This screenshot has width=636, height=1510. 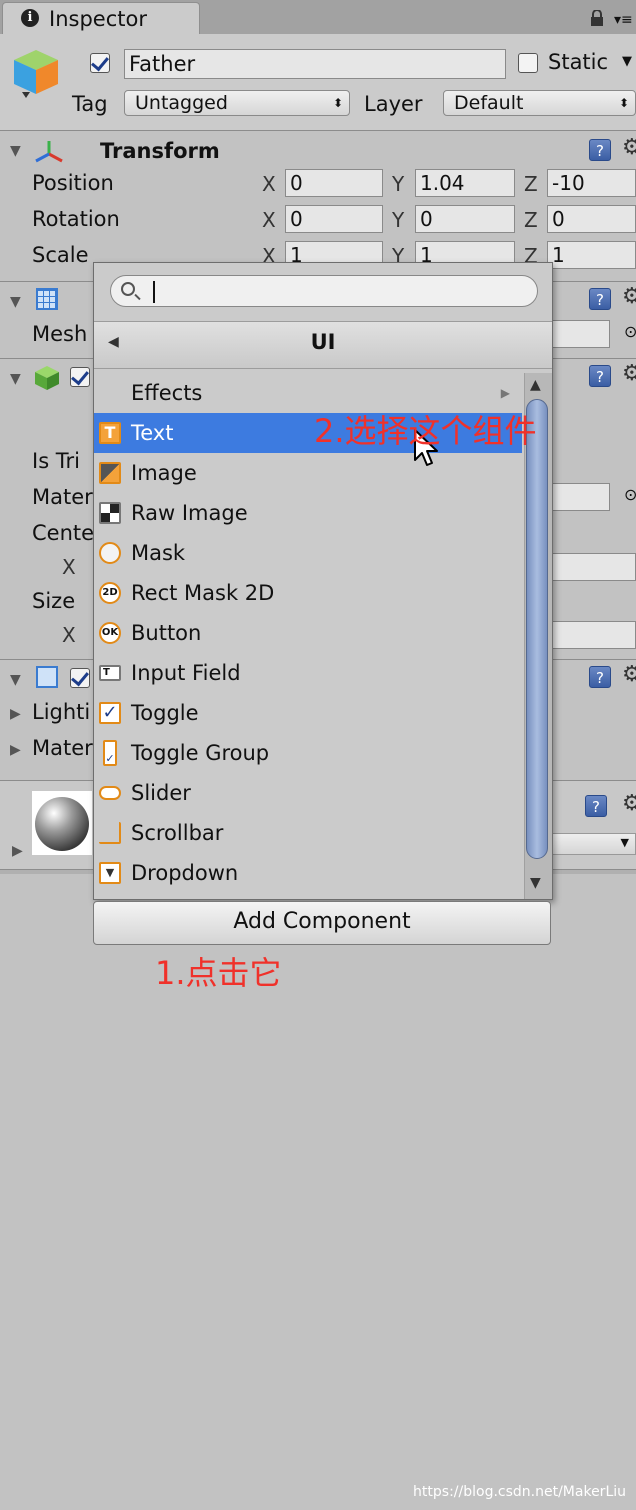 I want to click on rect-mask-2d-icon: 2D, so click(x=110, y=593).